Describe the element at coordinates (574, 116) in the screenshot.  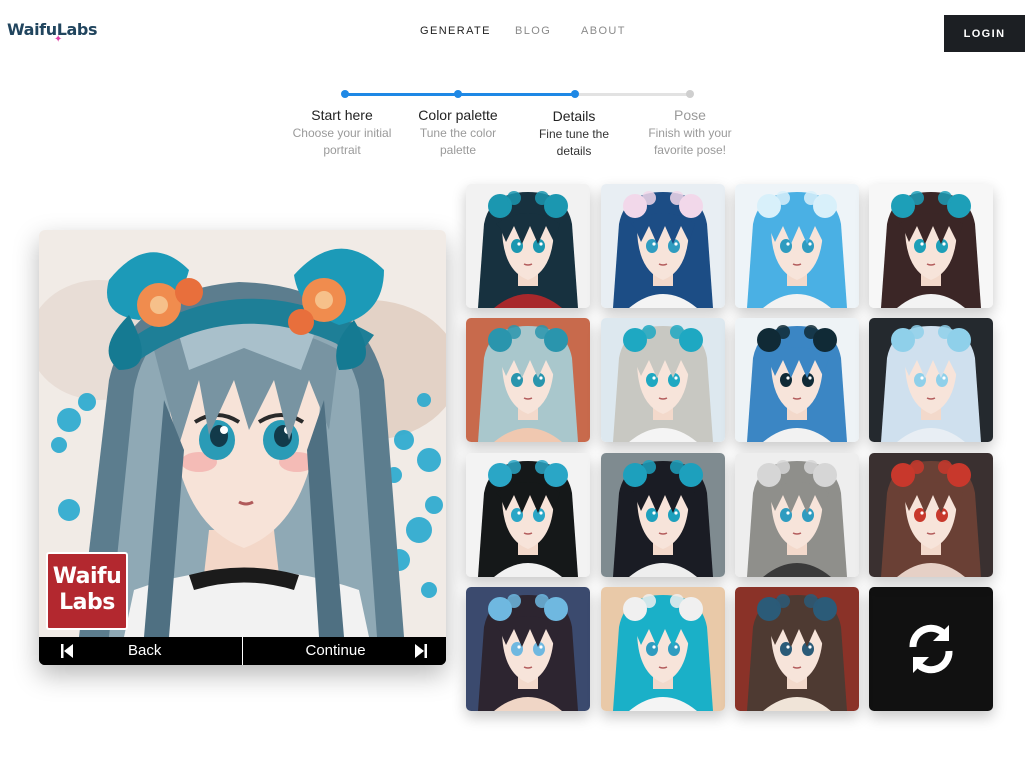
I see `step-title: Details` at that location.